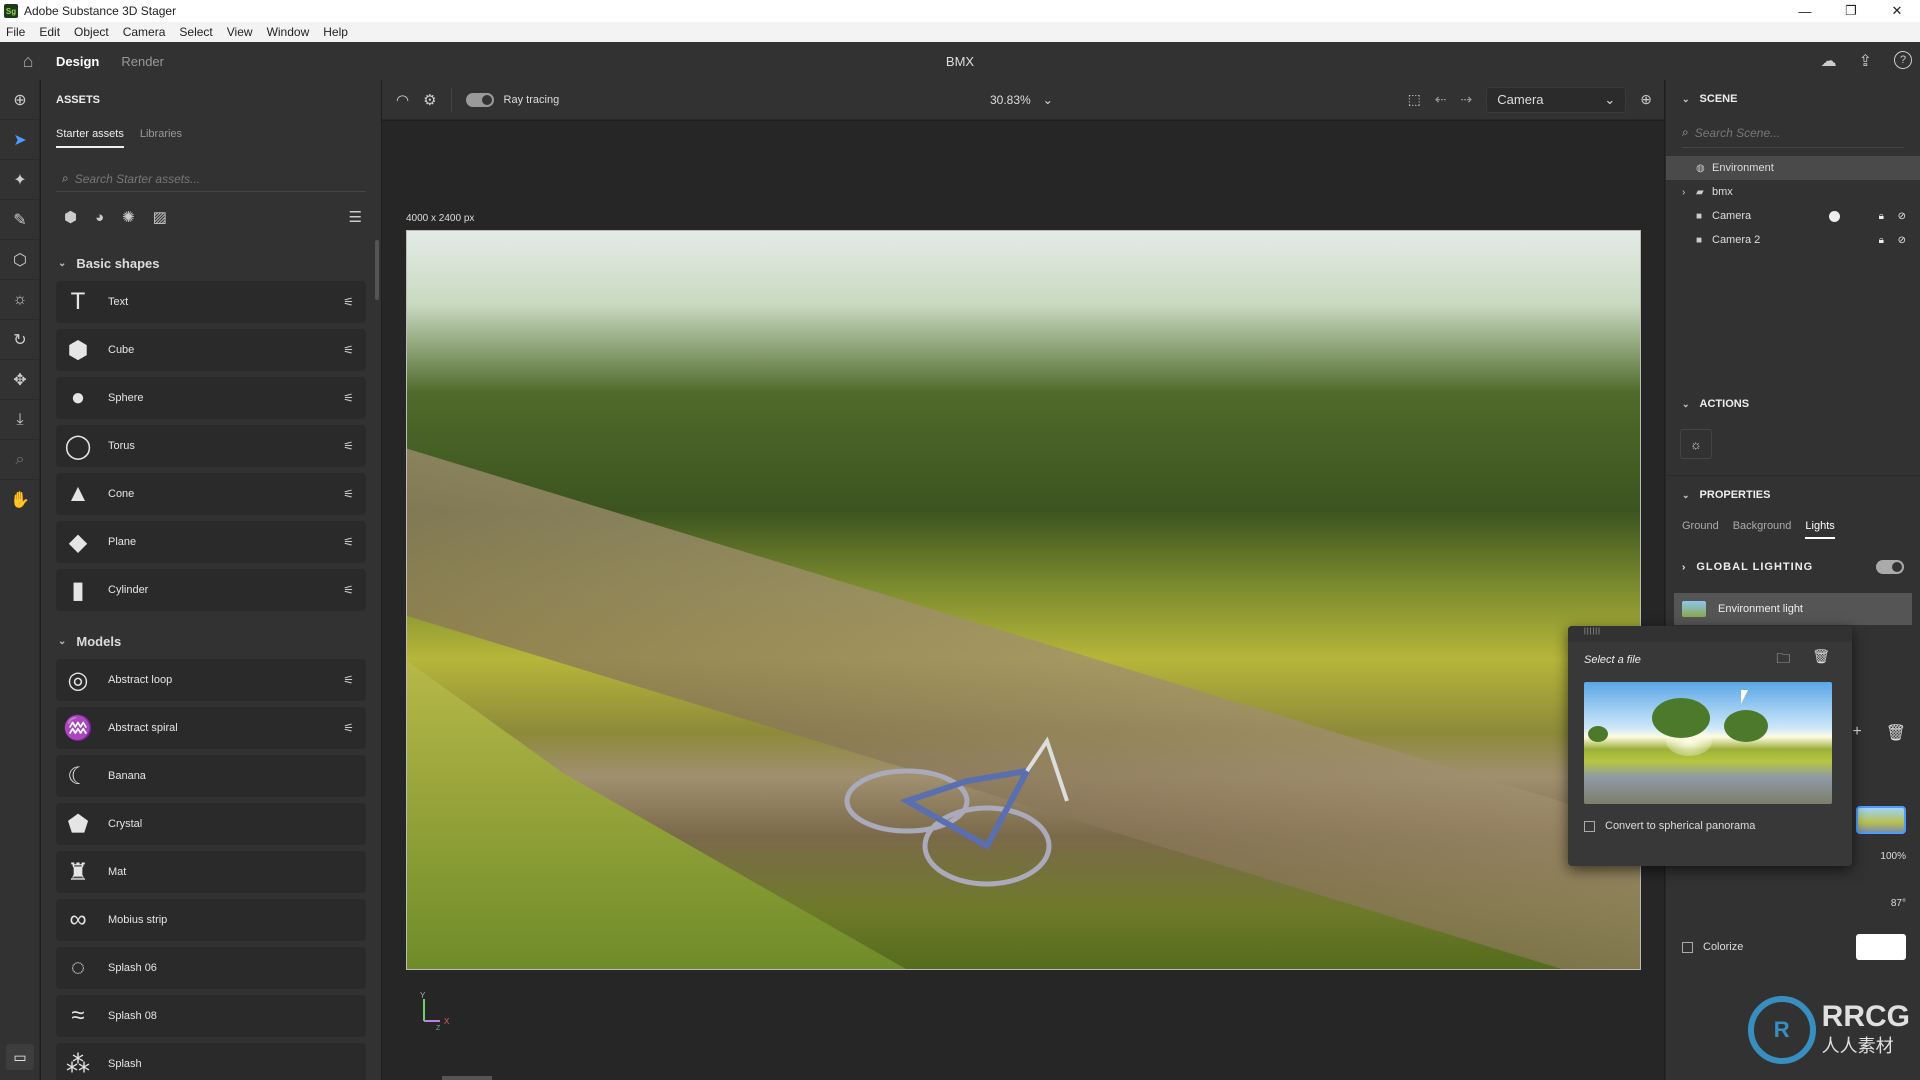  I want to click on menu-object: Object, so click(91, 32).